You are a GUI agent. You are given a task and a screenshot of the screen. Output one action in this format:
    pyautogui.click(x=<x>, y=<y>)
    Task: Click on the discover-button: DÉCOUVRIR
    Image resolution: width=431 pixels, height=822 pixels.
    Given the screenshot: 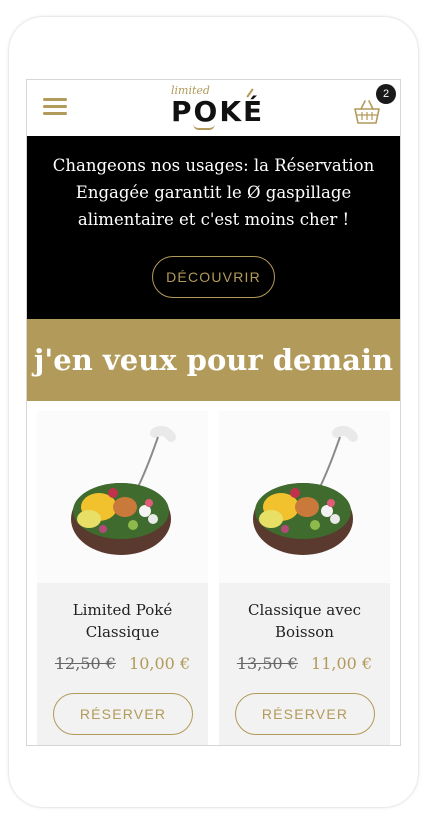 What is the action you would take?
    pyautogui.click(x=213, y=277)
    